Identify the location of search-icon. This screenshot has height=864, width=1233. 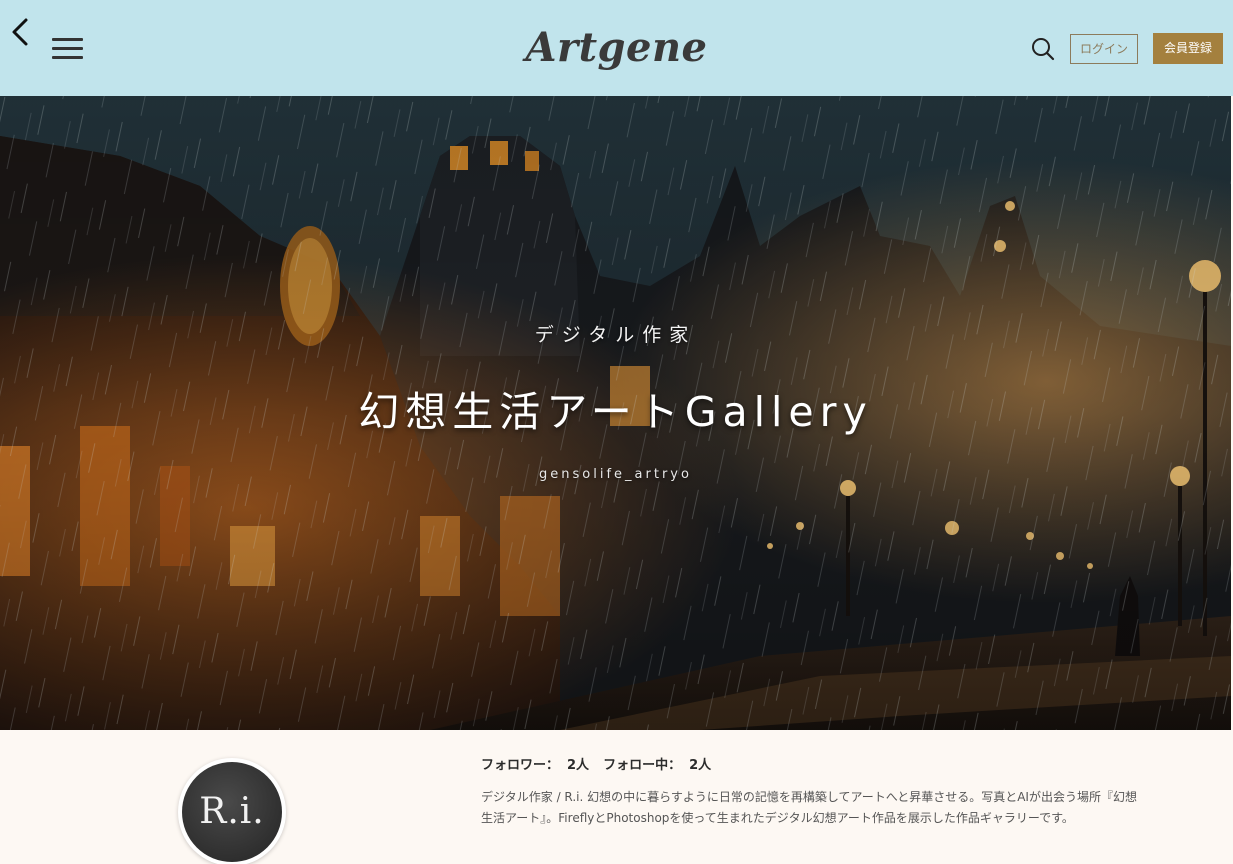
(1043, 49).